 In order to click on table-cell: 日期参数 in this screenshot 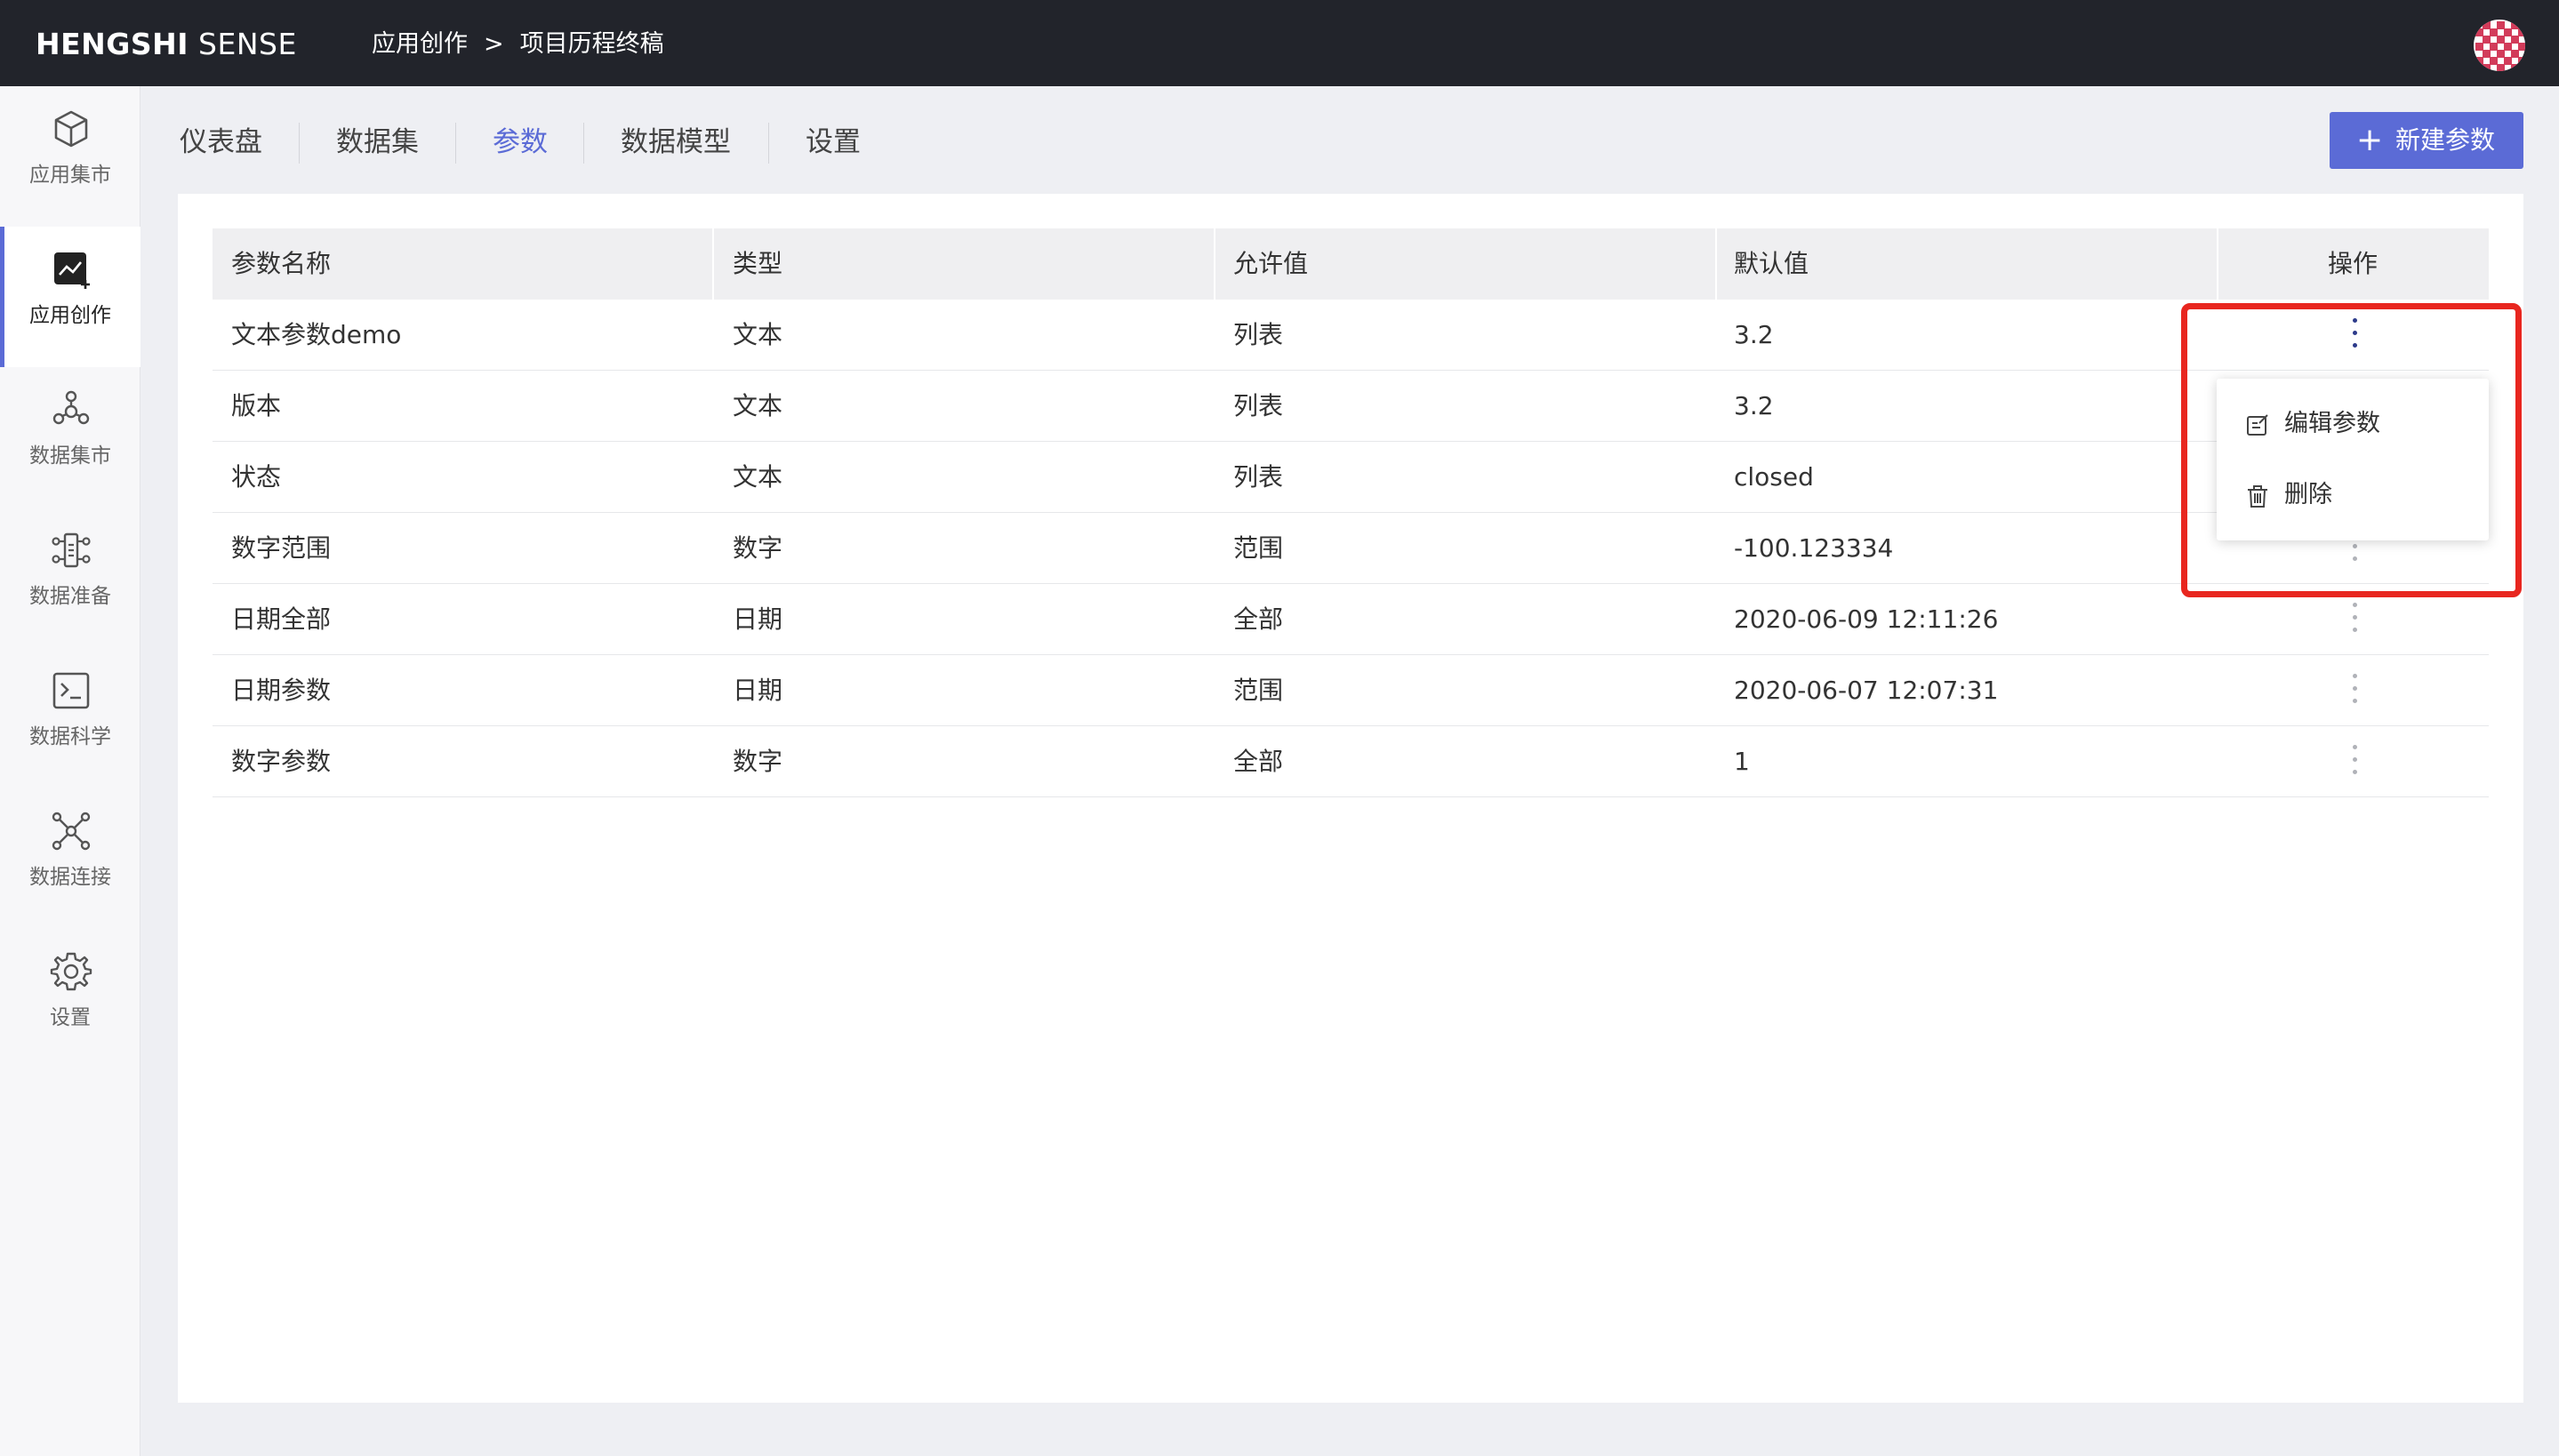, I will do `click(281, 690)`.